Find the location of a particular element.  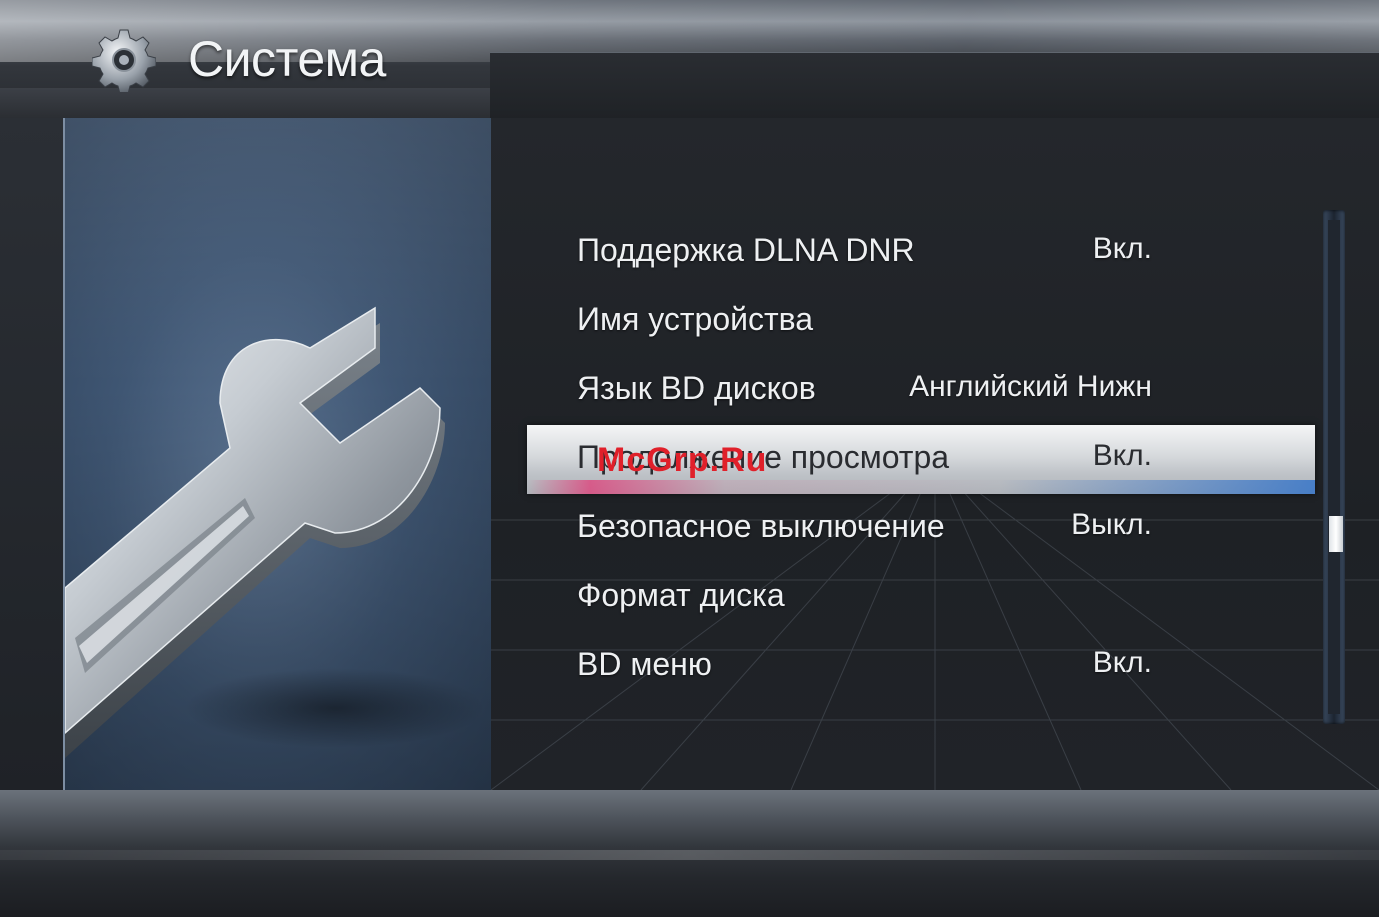

menu-item-label: Поддержка DLNA DNR is located at coordinates (746, 250).